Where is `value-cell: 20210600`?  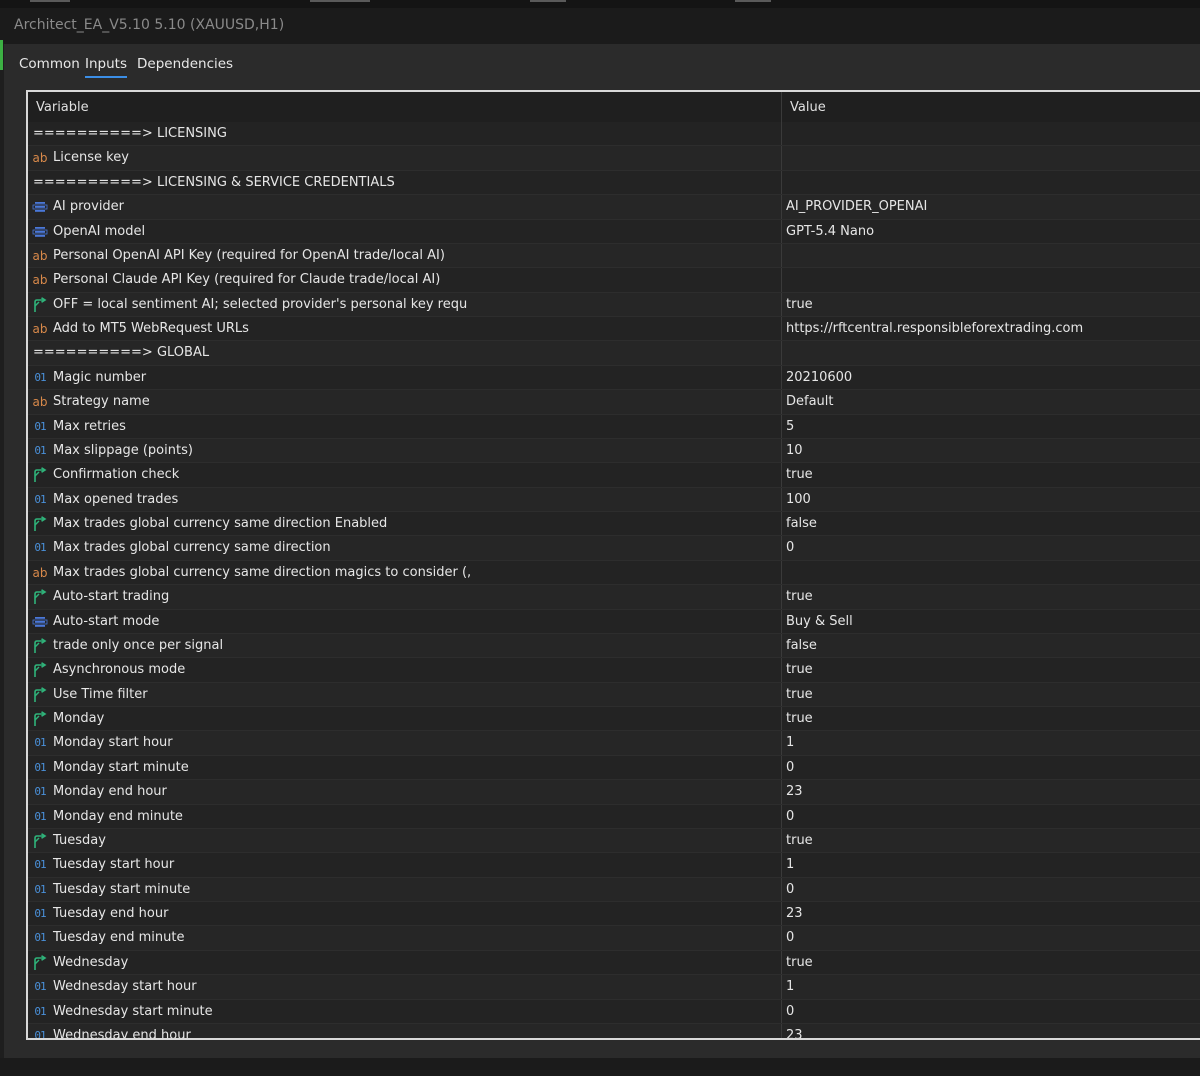 value-cell: 20210600 is located at coordinates (819, 377).